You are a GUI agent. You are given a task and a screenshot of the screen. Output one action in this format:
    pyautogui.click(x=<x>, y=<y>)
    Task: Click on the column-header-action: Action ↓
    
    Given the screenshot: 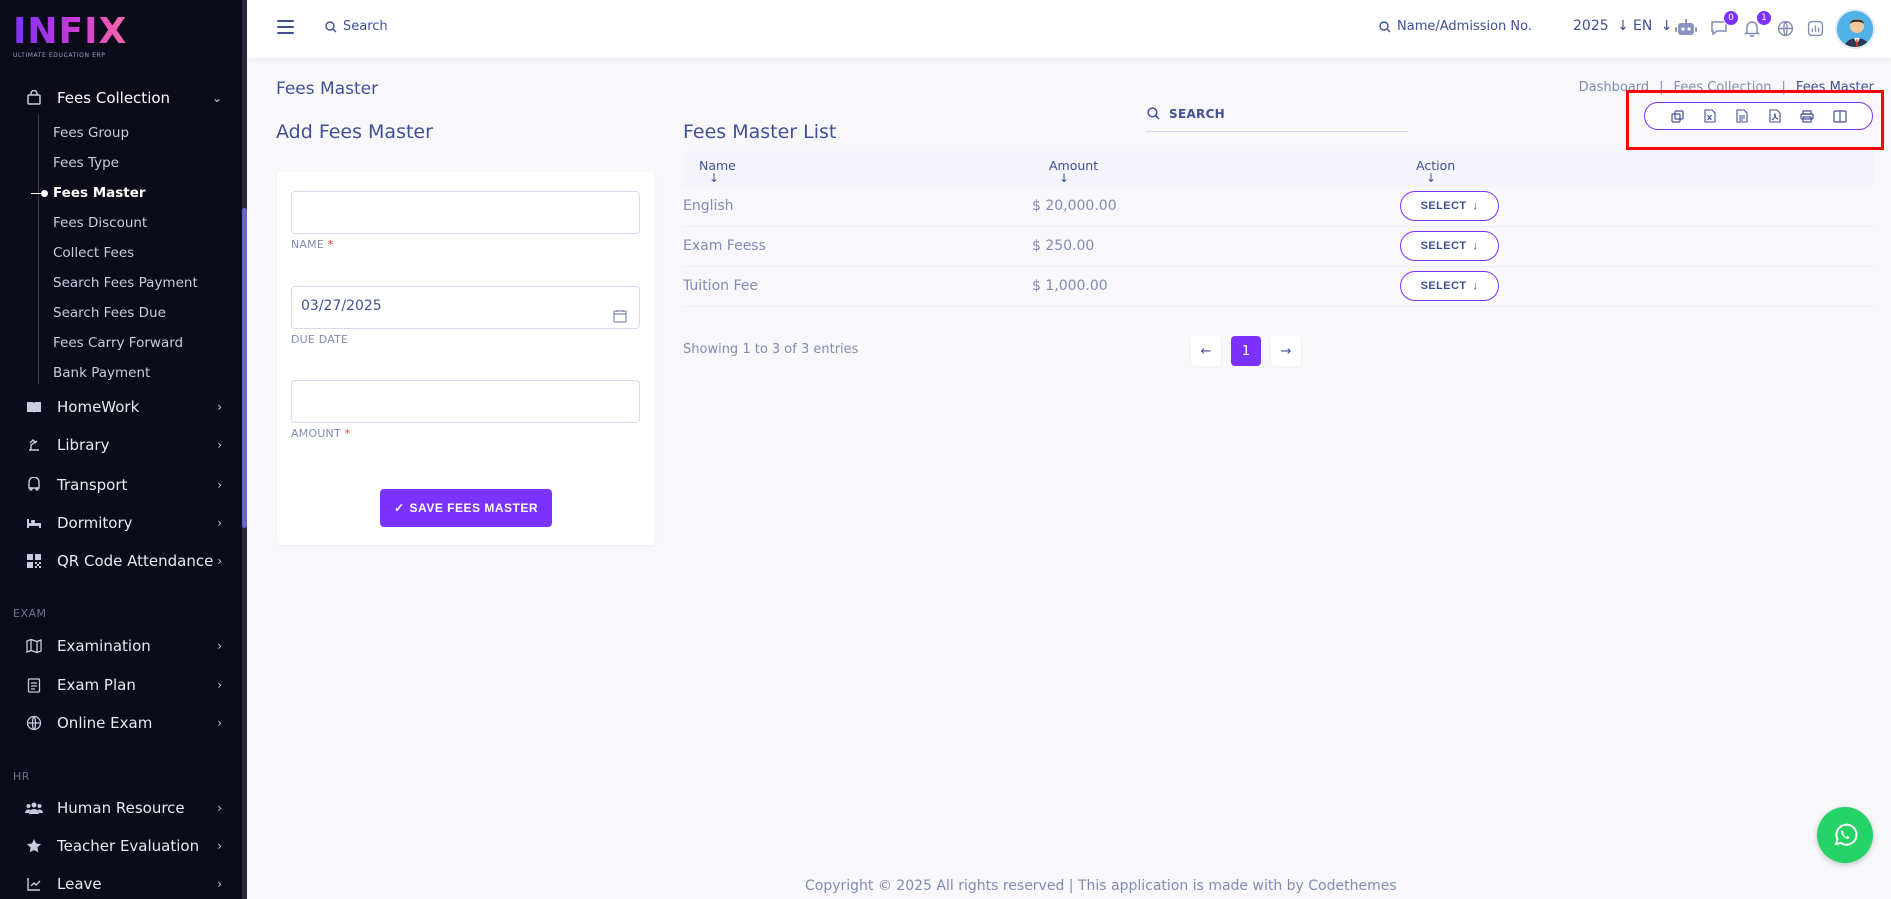 What is the action you would take?
    pyautogui.click(x=1435, y=171)
    